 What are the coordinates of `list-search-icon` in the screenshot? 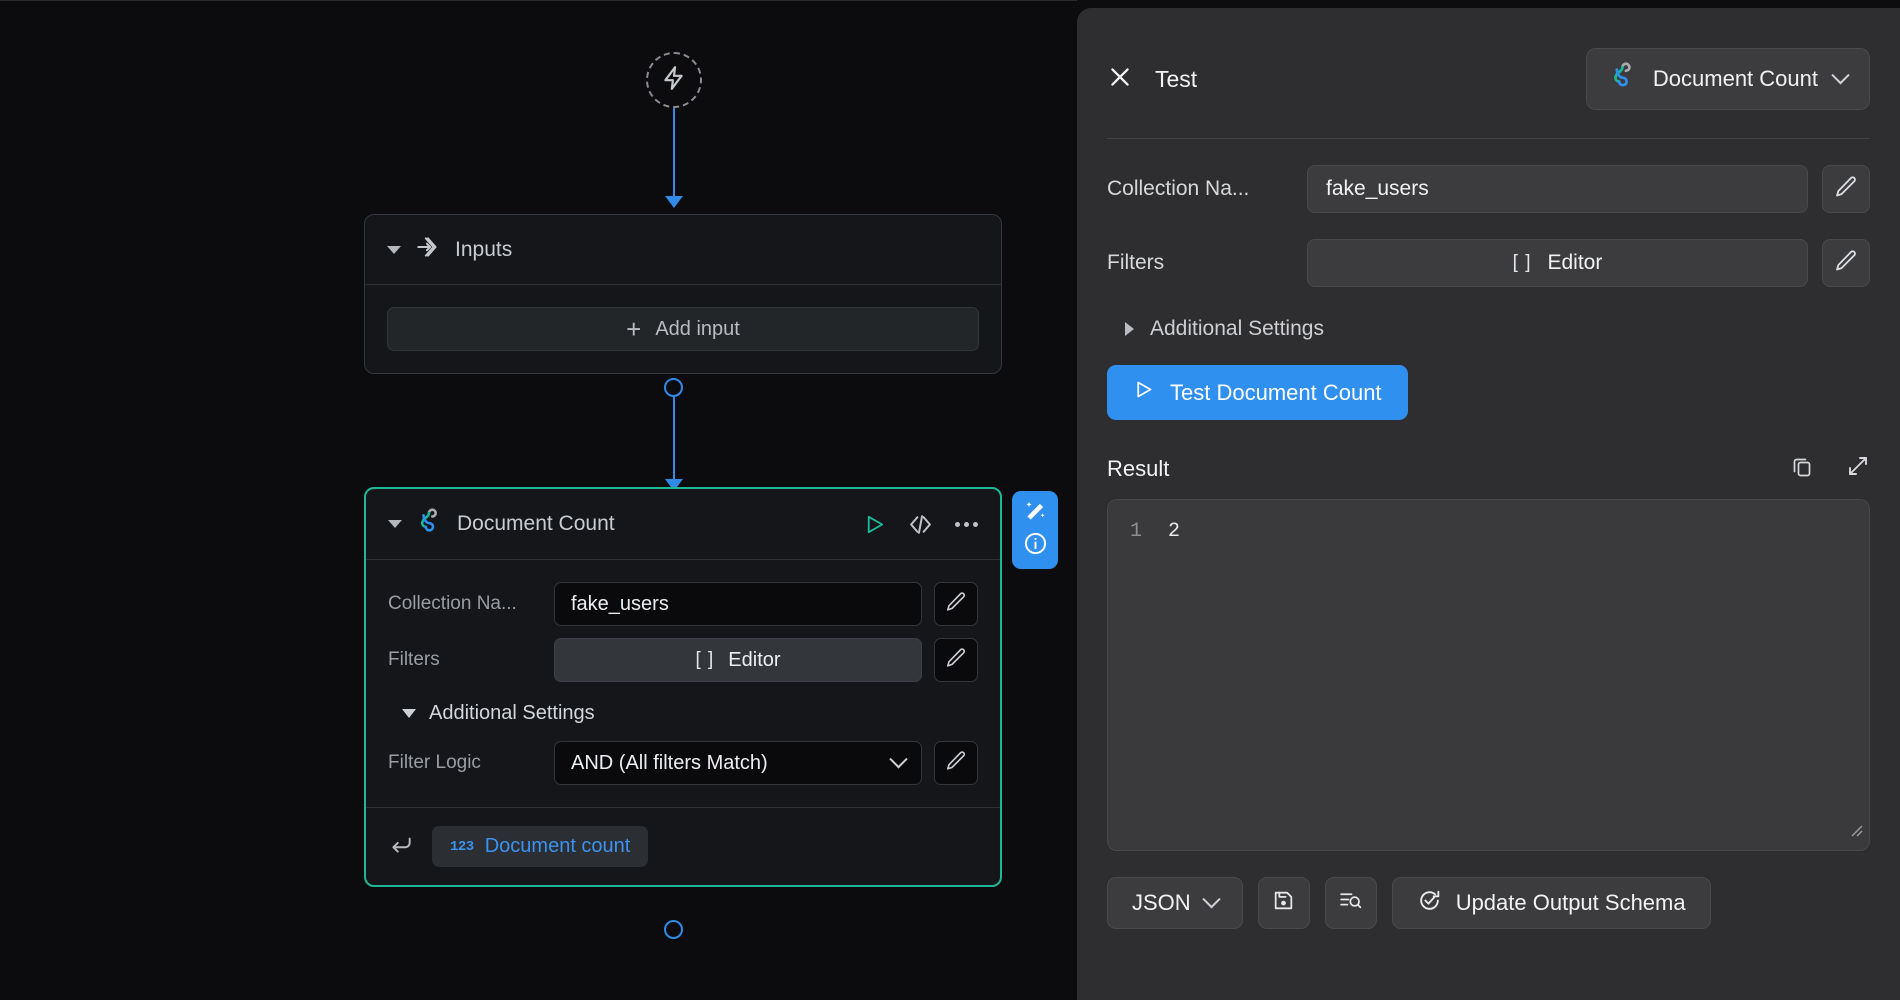 It's located at (1350, 903).